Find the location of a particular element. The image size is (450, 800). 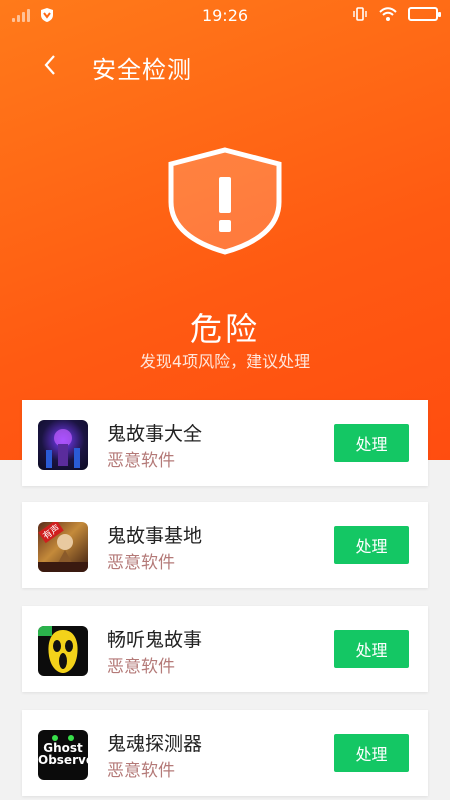

wifi-icon is located at coordinates (388, 14).